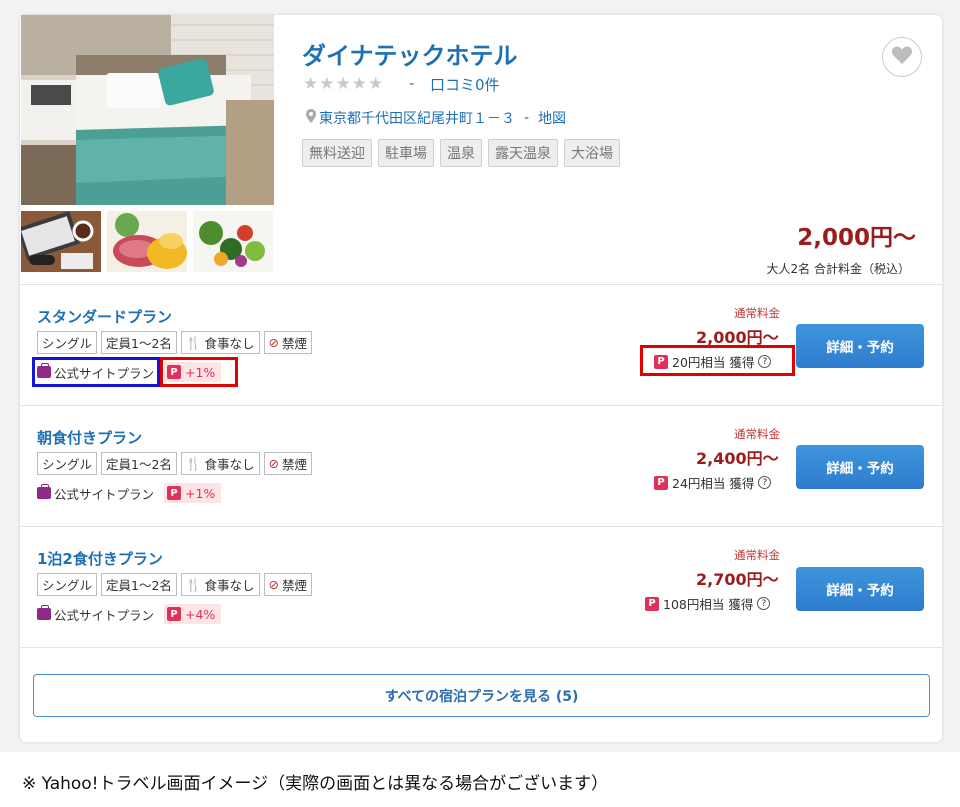 The image size is (960, 807). Describe the element at coordinates (552, 118) in the screenshot. I see `map-link: 地図` at that location.